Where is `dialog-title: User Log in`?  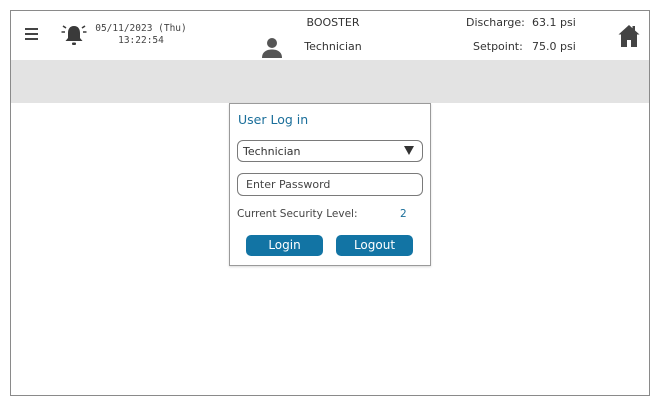 dialog-title: User Log in is located at coordinates (273, 119).